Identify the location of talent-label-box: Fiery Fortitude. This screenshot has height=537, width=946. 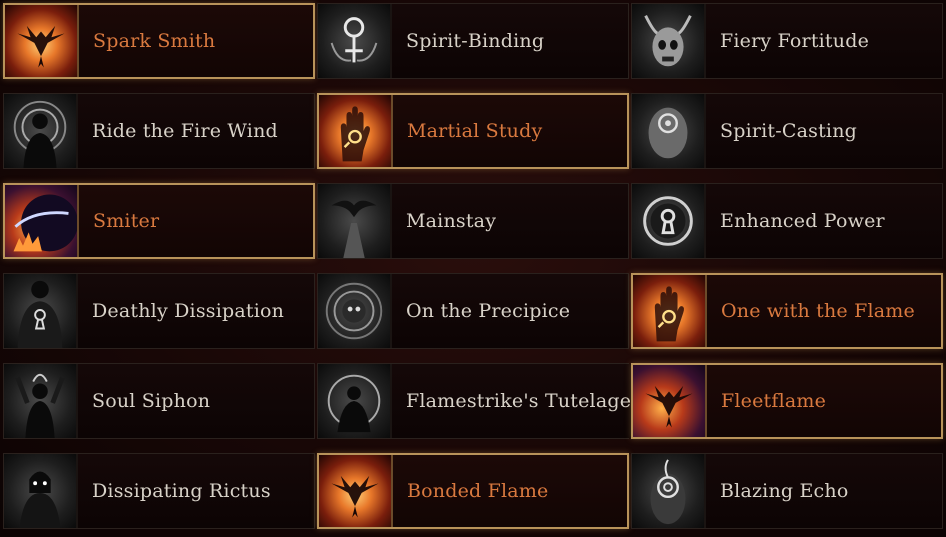
(824, 41).